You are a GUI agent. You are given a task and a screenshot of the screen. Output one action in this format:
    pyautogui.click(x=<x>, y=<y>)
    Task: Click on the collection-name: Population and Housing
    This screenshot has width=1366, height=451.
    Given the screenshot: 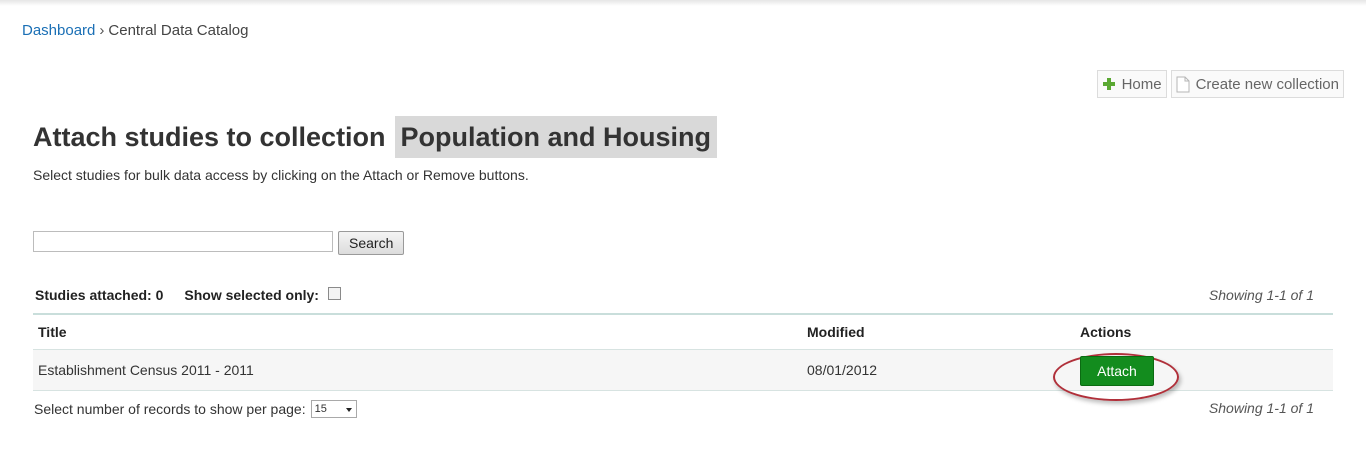 What is the action you would take?
    pyautogui.click(x=556, y=137)
    